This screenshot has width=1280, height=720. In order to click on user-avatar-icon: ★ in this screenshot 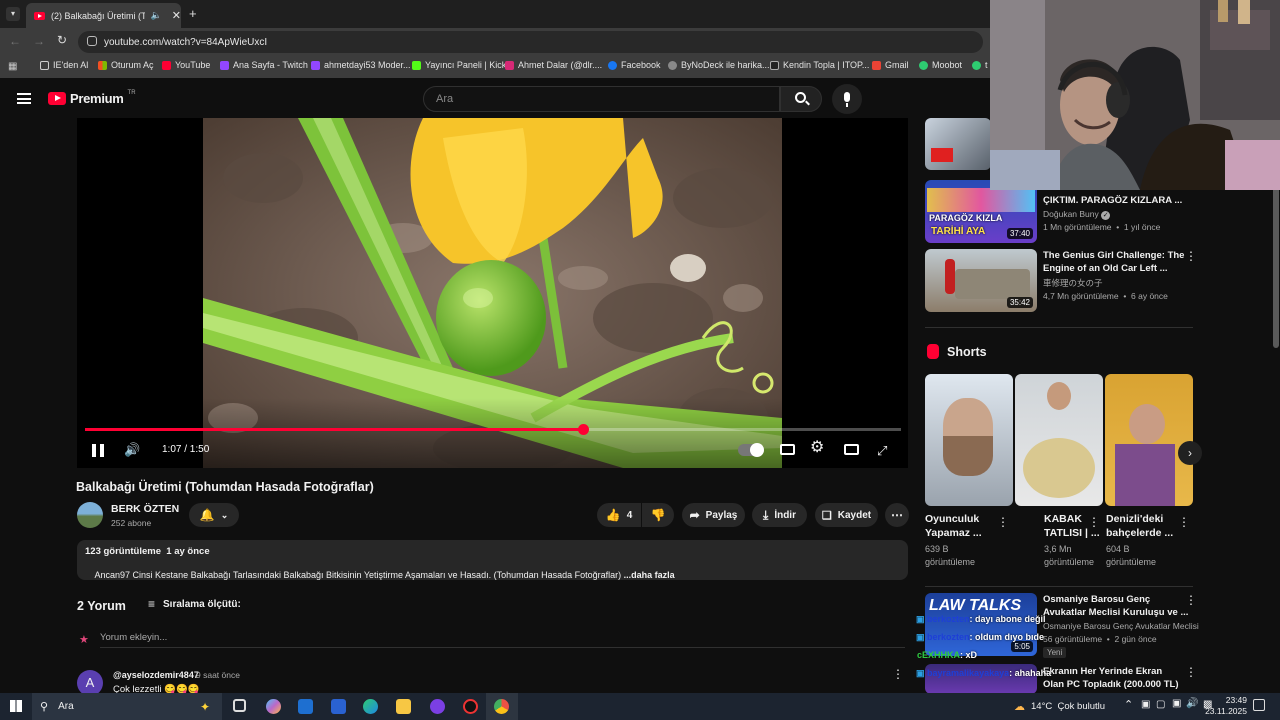, I will do `click(84, 640)`.